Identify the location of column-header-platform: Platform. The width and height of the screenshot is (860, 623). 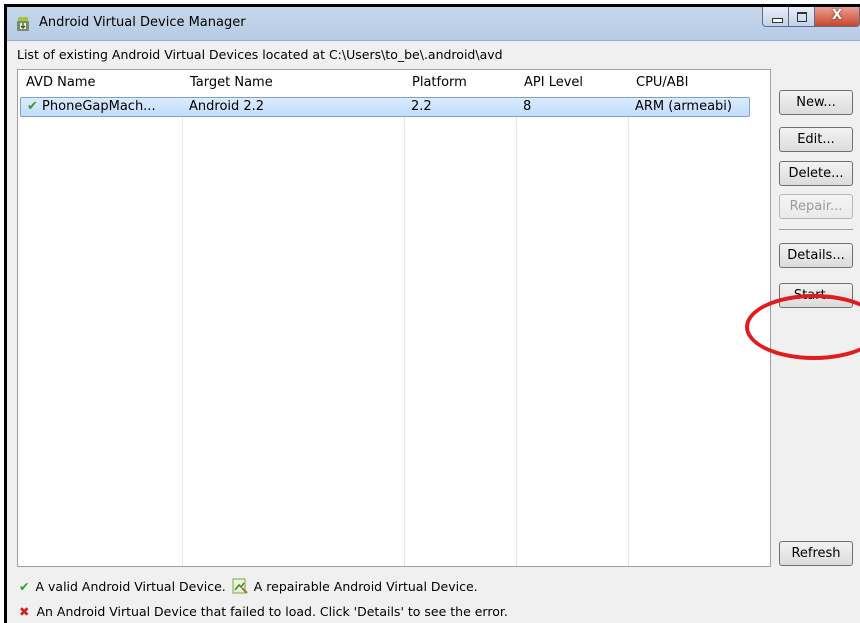
(460, 83).